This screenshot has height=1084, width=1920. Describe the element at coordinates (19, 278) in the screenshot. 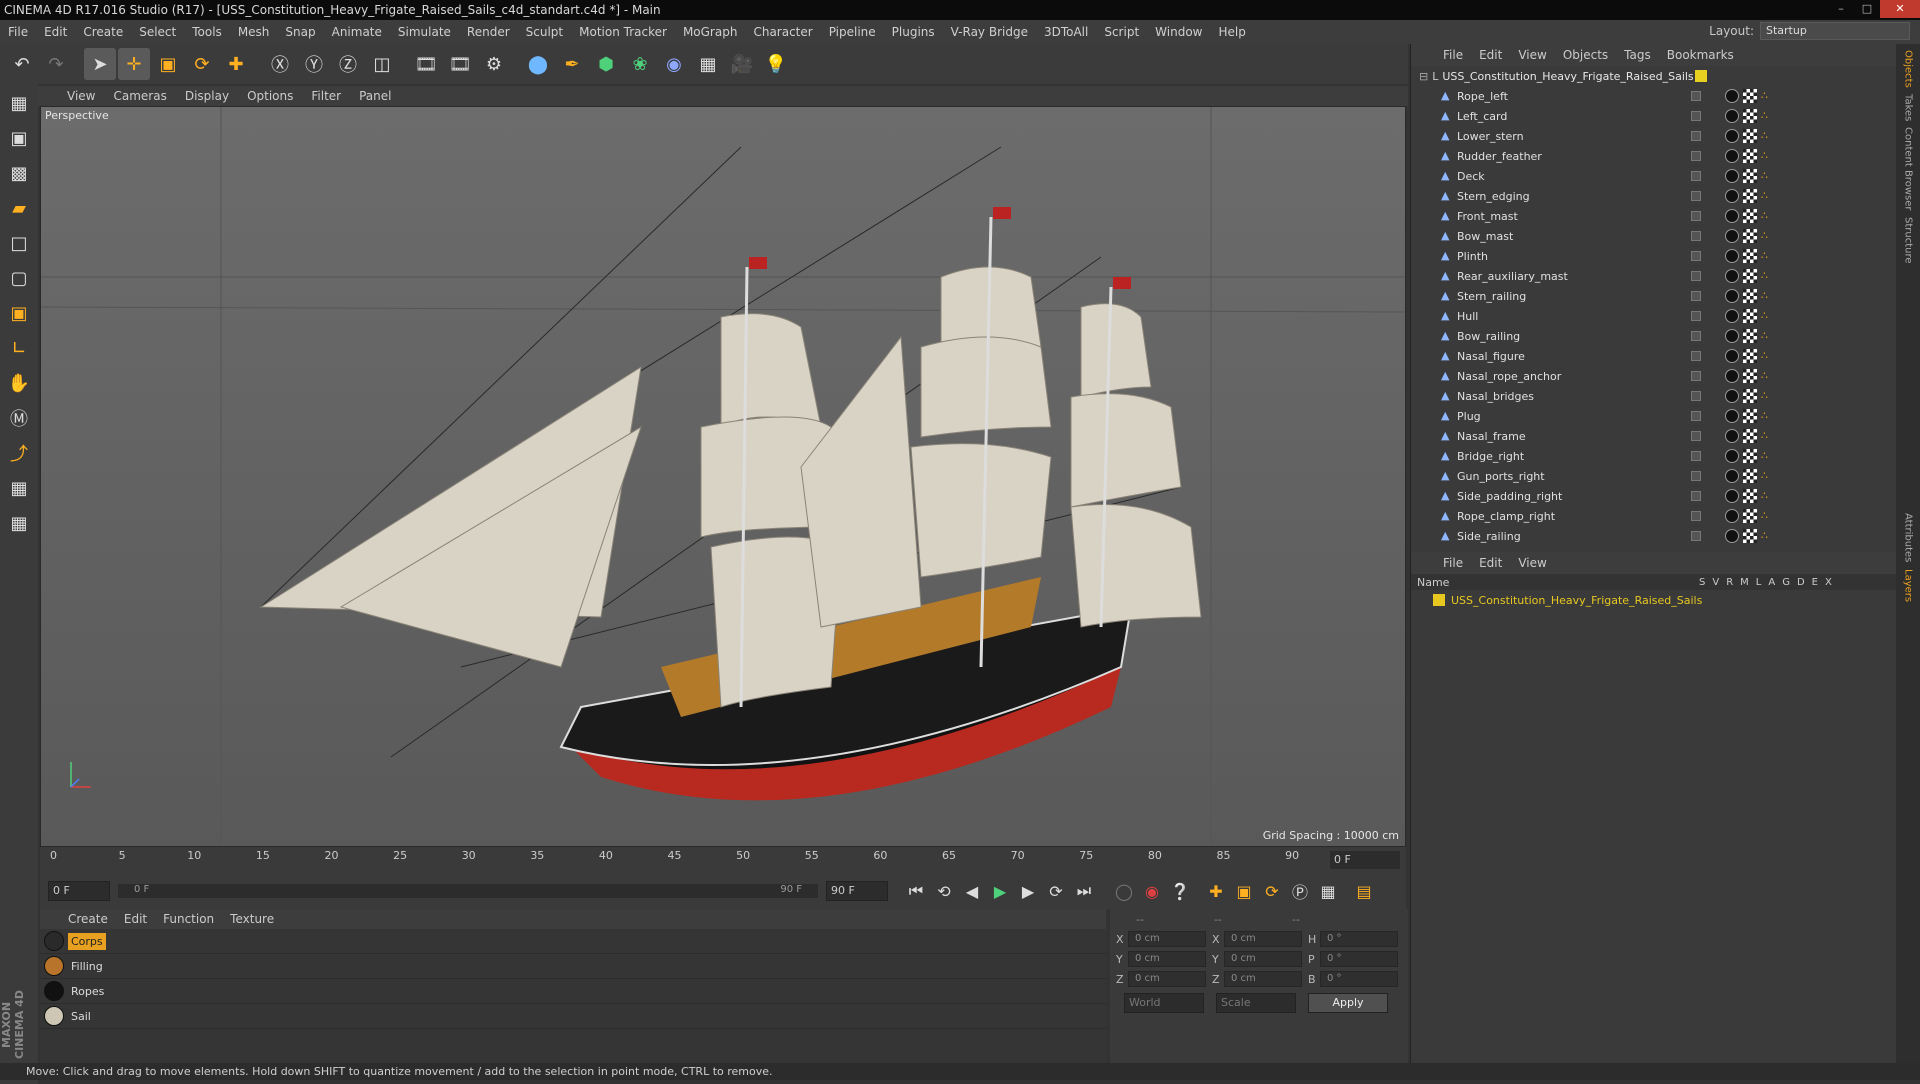

I see `edges-mode-icon: ▢` at that location.